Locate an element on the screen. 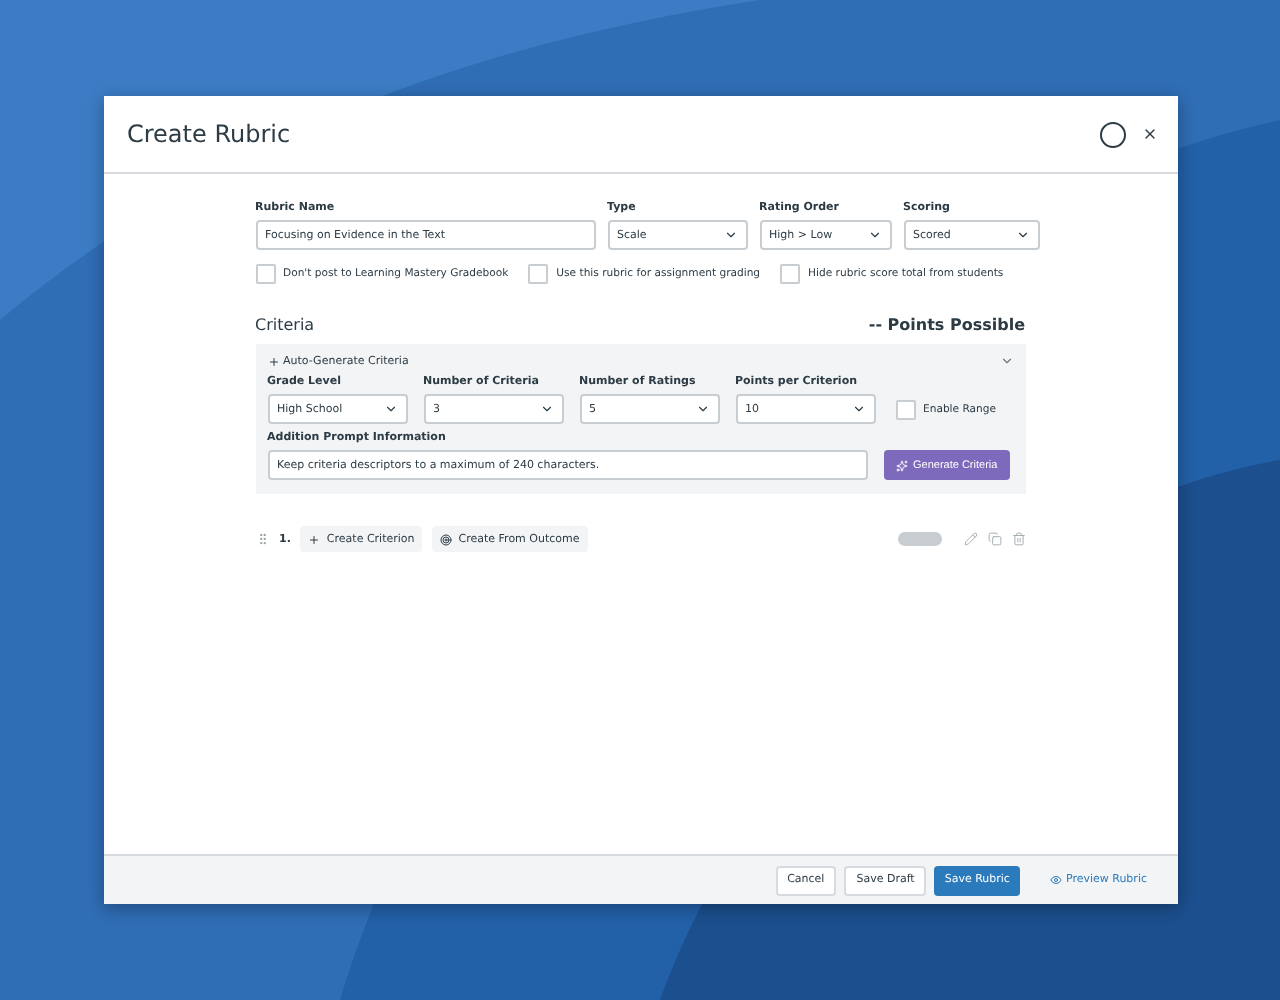  delete-icon is located at coordinates (1018, 539).